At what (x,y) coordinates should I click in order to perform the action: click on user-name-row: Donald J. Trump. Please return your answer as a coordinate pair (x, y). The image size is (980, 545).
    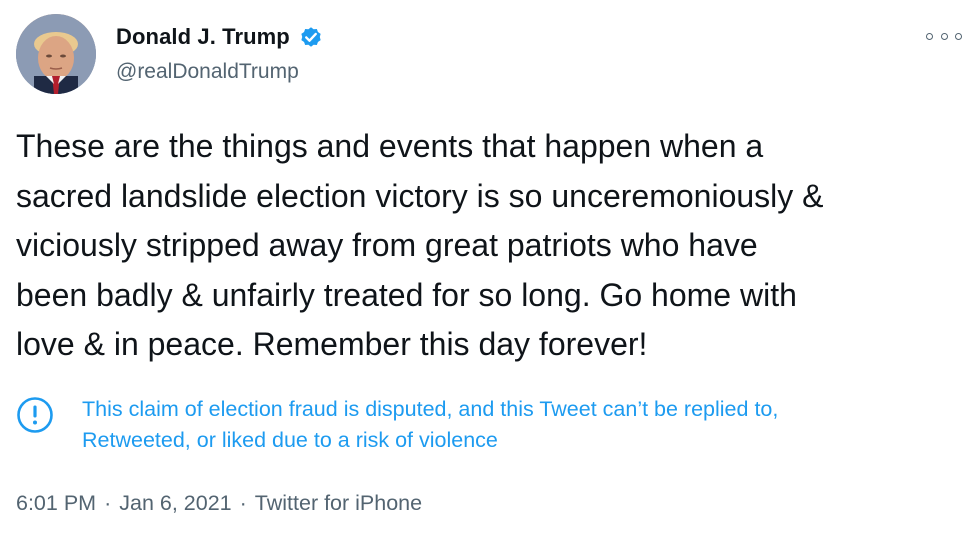
    Looking at the image, I should click on (220, 37).